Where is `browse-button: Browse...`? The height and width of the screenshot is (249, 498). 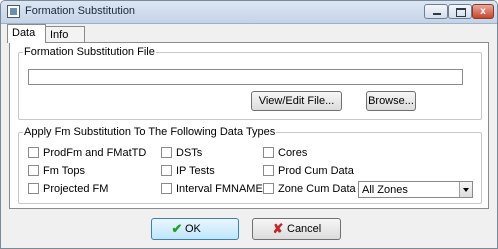 browse-button: Browse... is located at coordinates (391, 101).